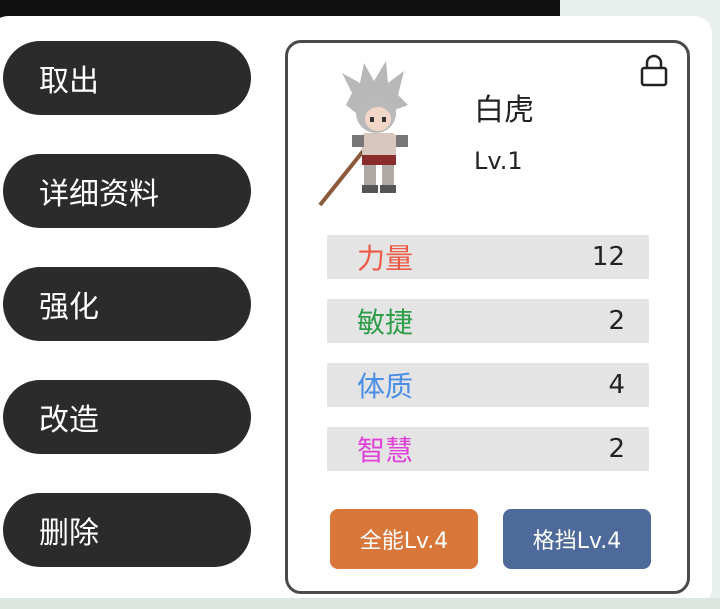 The height and width of the screenshot is (609, 720). Describe the element at coordinates (488, 449) in the screenshot. I see `stat-wisdom: 智慧 2` at that location.